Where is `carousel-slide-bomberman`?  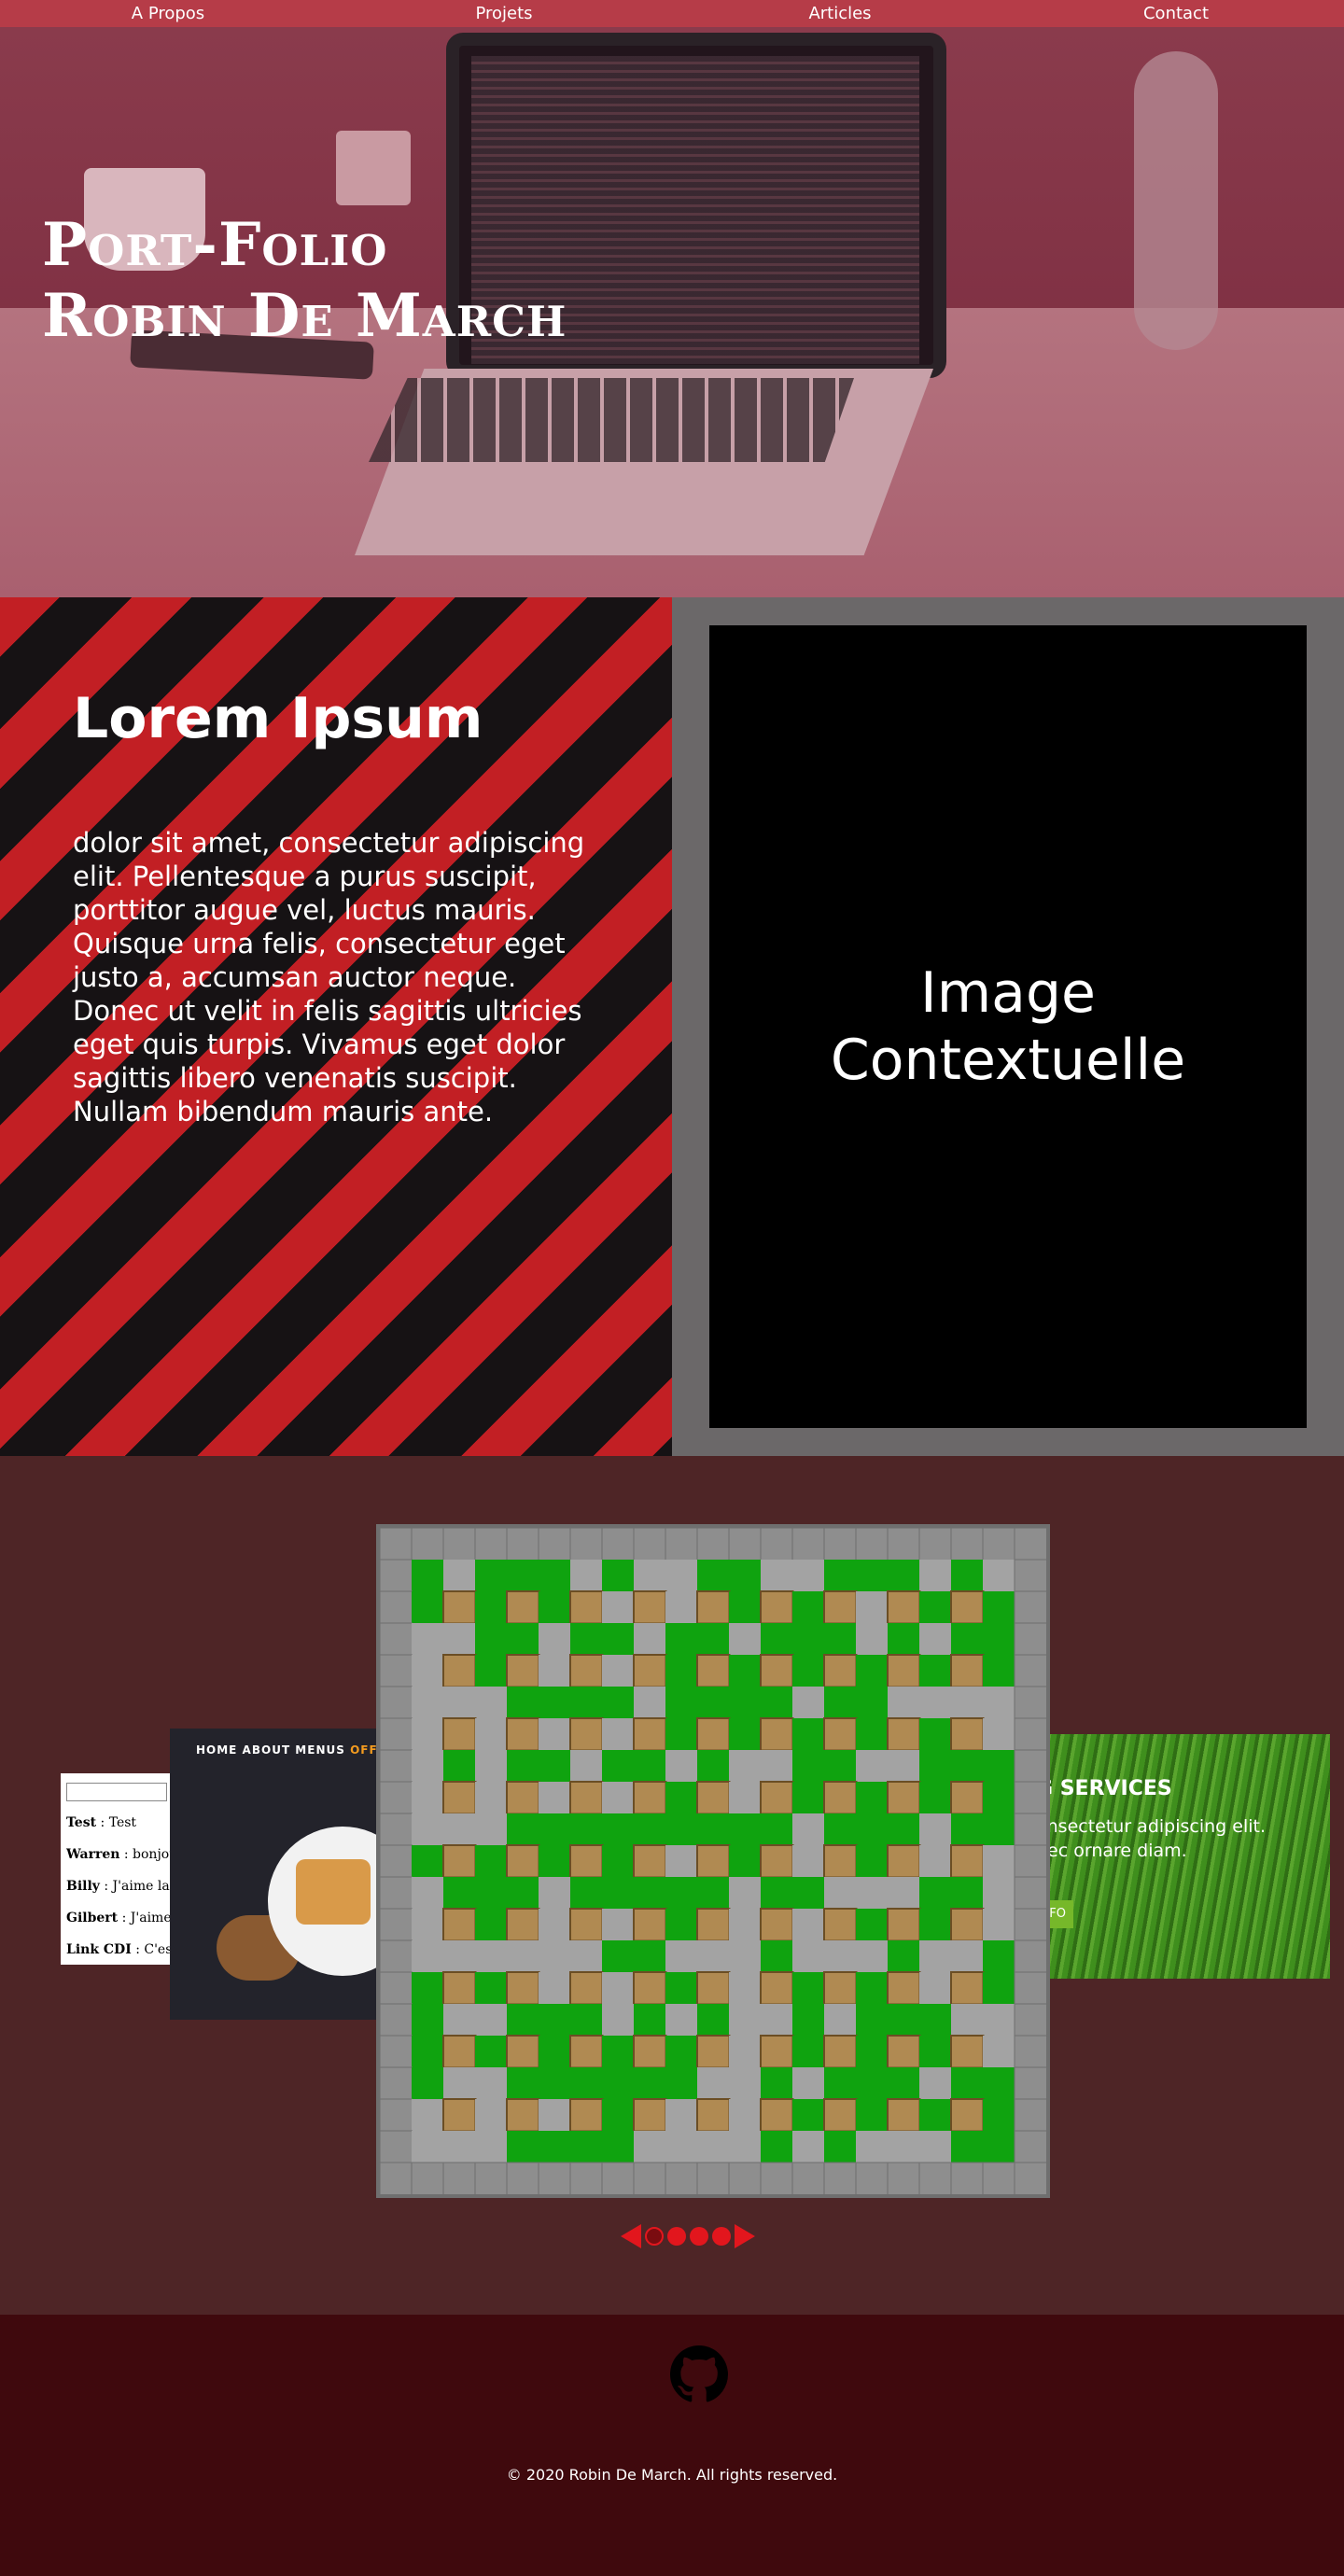 carousel-slide-bomberman is located at coordinates (713, 1861).